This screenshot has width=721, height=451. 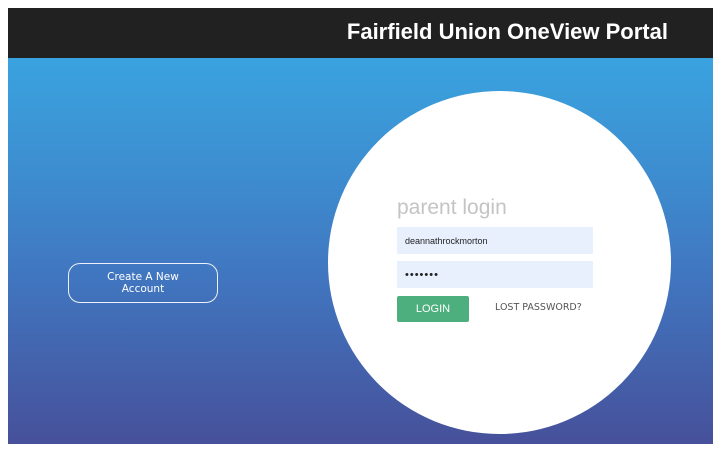 I want to click on portal-title: Fairfield Union OneView Portal, so click(x=507, y=31).